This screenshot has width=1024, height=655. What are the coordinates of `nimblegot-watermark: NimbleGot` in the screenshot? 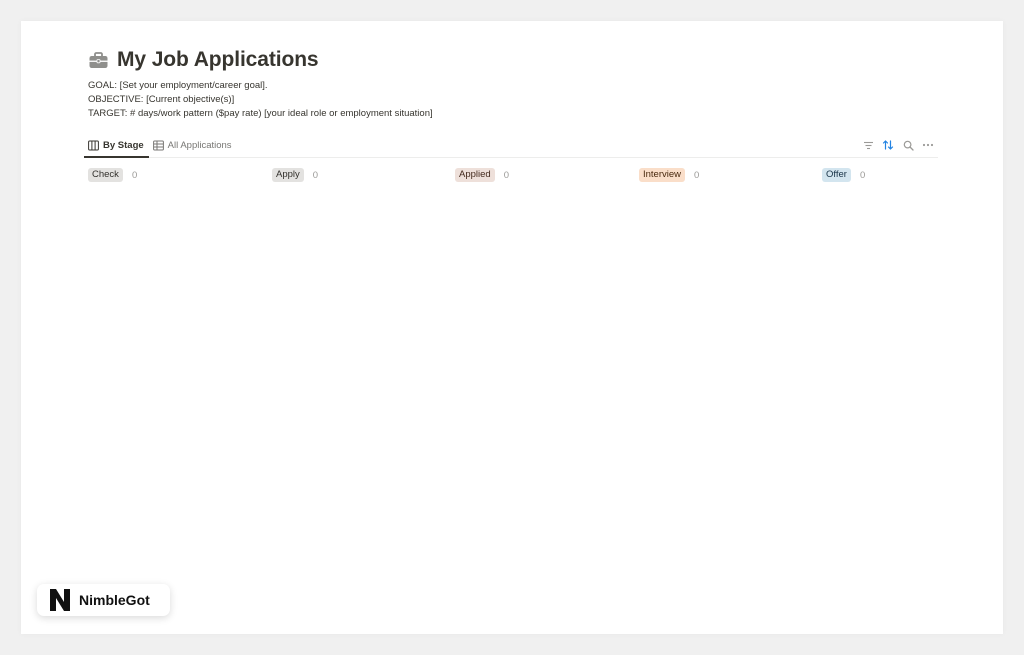 It's located at (103, 600).